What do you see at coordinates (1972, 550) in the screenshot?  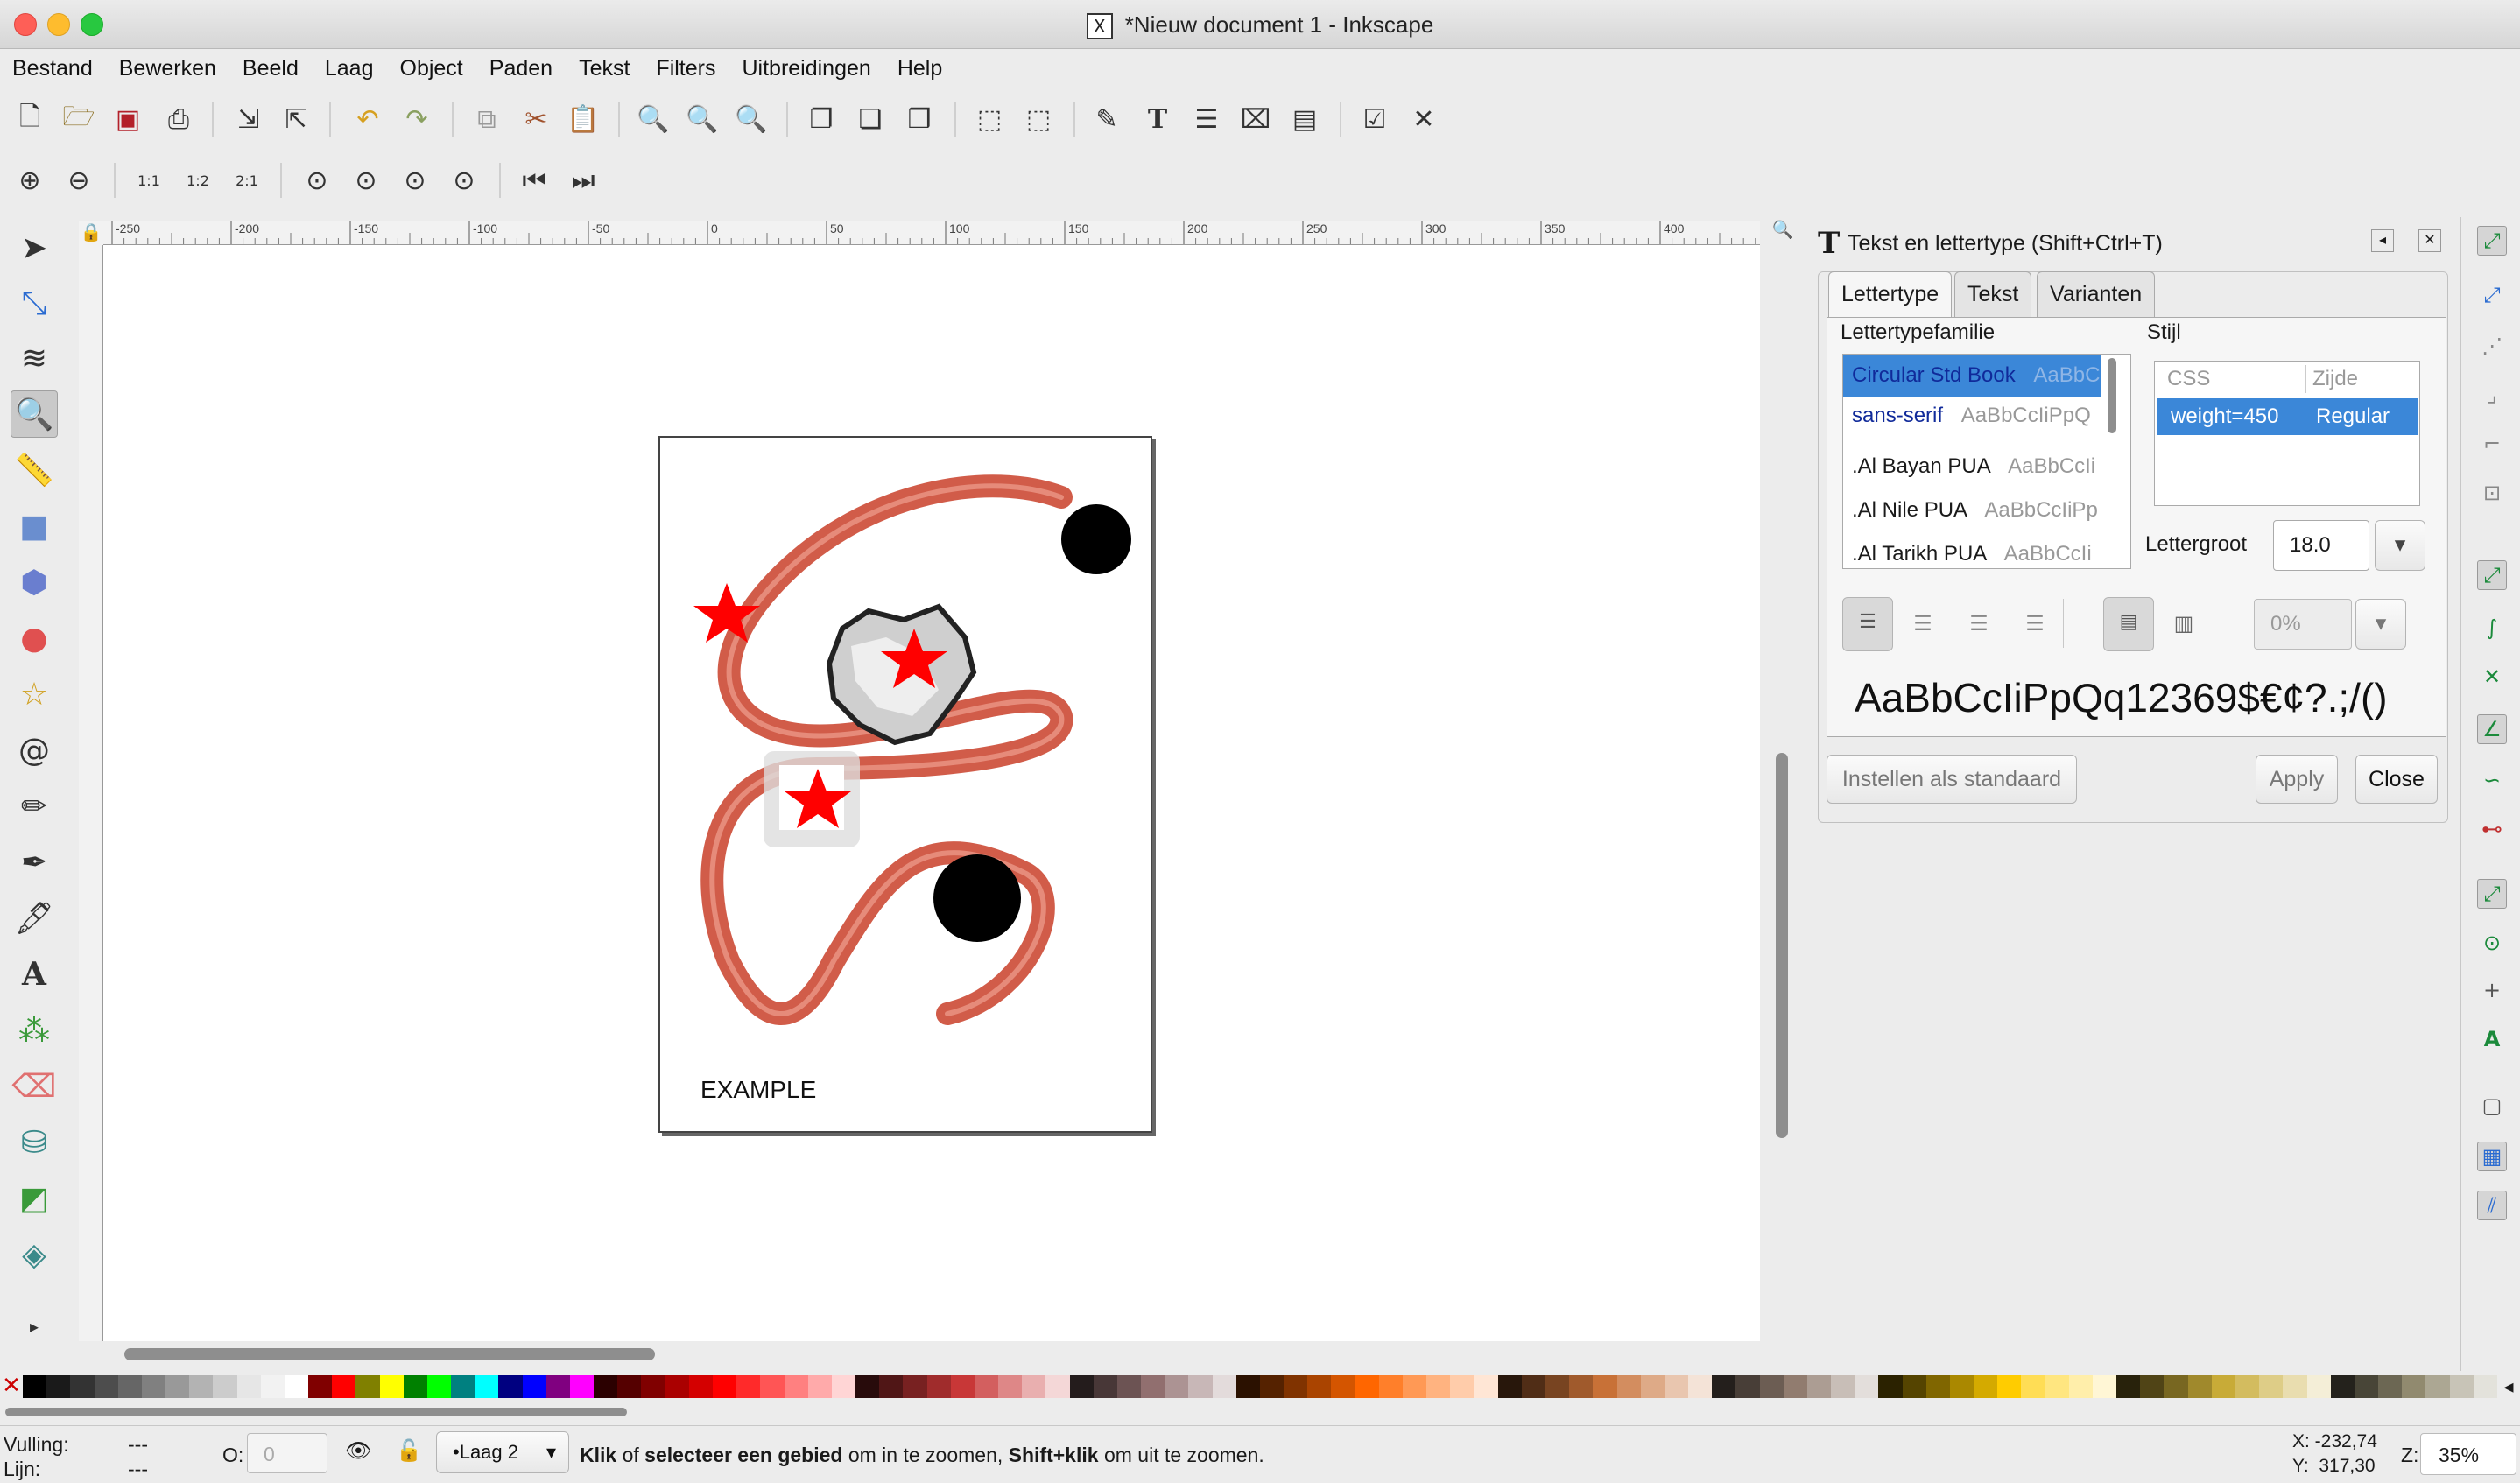 I see `font-row: .Al Tarikh PUA AaBbCcIi` at bounding box center [1972, 550].